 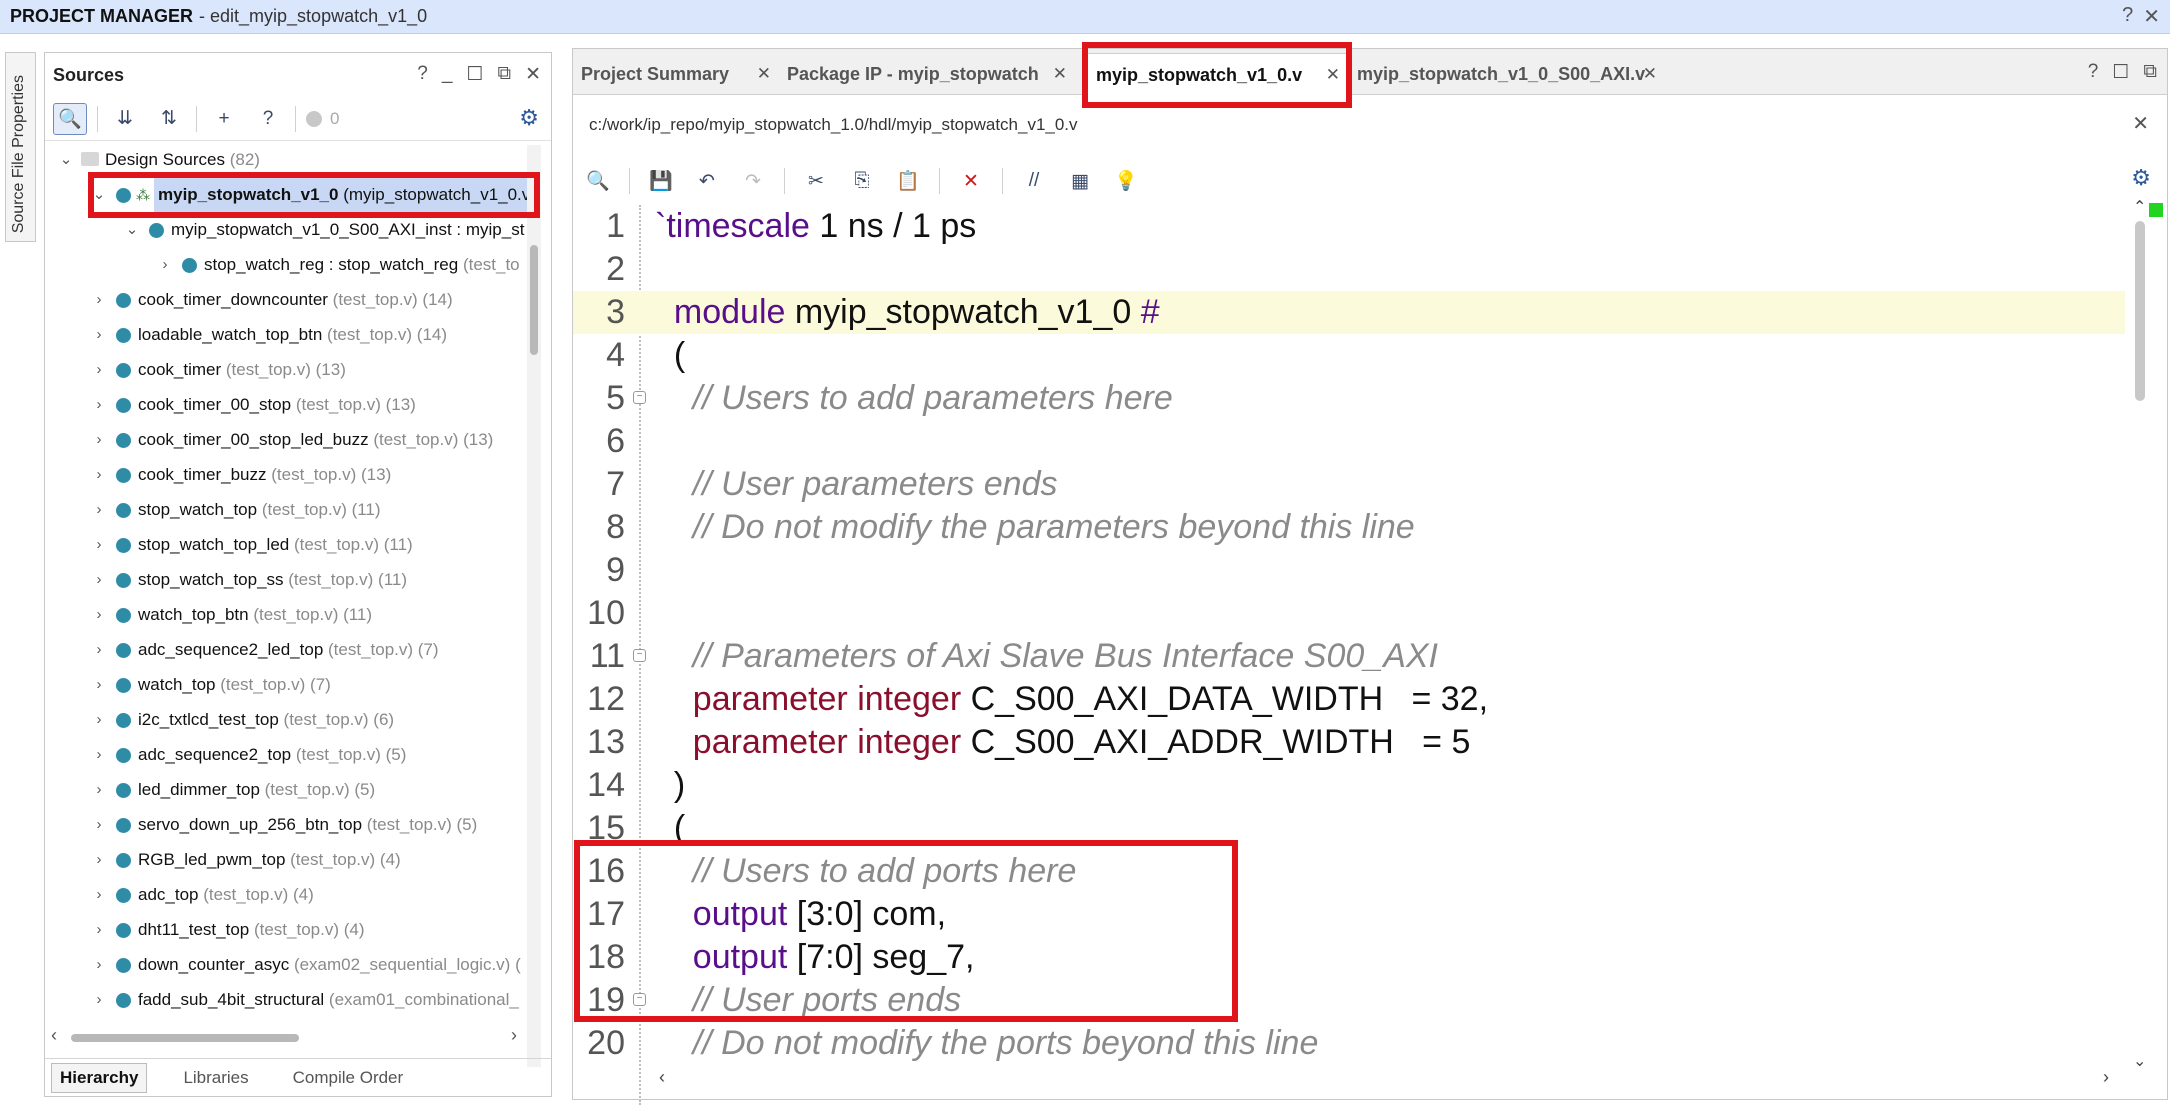 I want to click on collapse-all-icon: ⇊, so click(x=125, y=119).